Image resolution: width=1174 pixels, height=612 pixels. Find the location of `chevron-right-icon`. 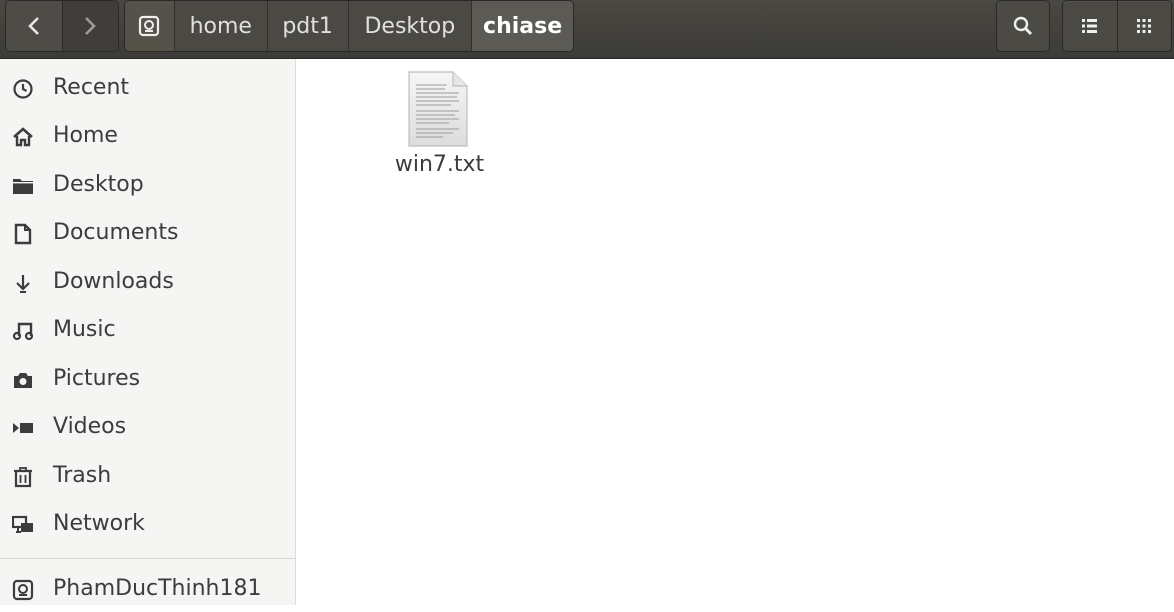

chevron-right-icon is located at coordinates (91, 26).